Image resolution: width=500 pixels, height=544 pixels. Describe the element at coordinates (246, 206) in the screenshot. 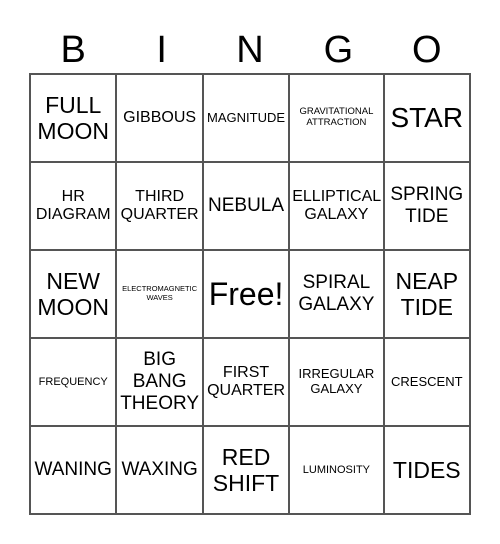

I see `bingo-cell: NEBULA` at that location.